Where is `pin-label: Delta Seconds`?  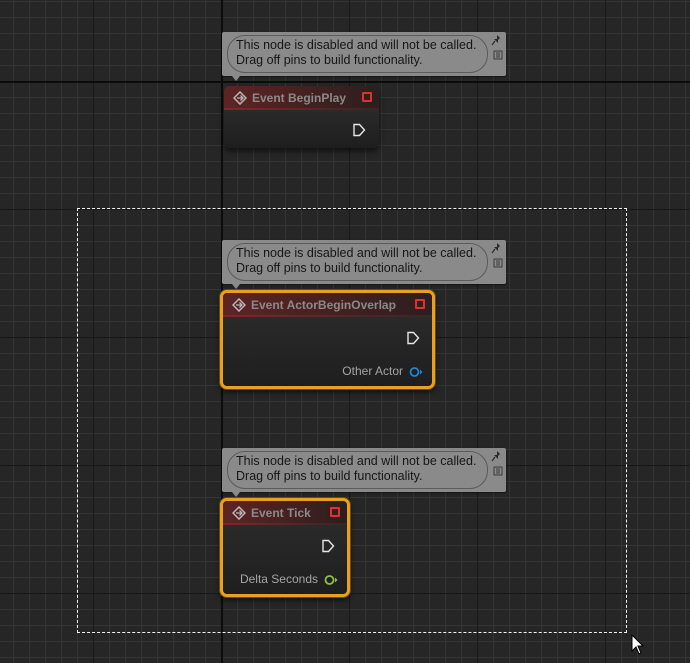
pin-label: Delta Seconds is located at coordinates (278, 579).